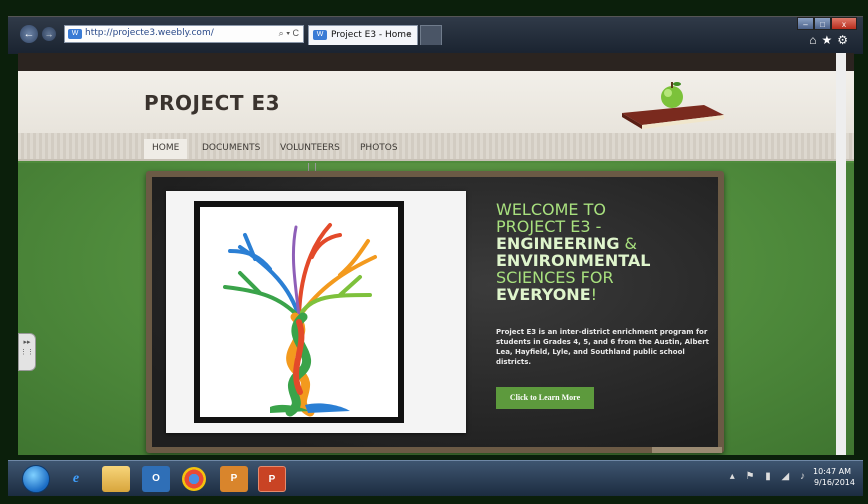  What do you see at coordinates (431, 35) in the screenshot?
I see `new-tab-button` at bounding box center [431, 35].